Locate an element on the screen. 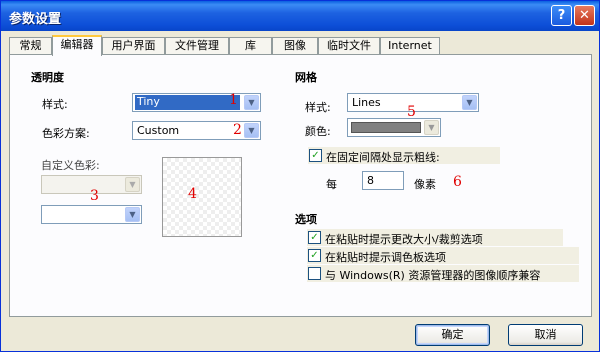  option-label: 与 Windows(R) 资源管理器的图像顺序兼容 is located at coordinates (433, 275).